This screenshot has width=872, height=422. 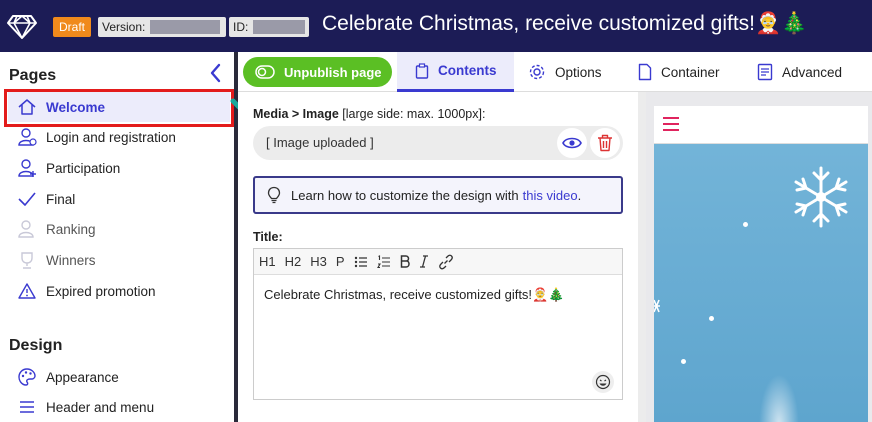 What do you see at coordinates (119, 199) in the screenshot?
I see `sidebar-item-final: Final` at bounding box center [119, 199].